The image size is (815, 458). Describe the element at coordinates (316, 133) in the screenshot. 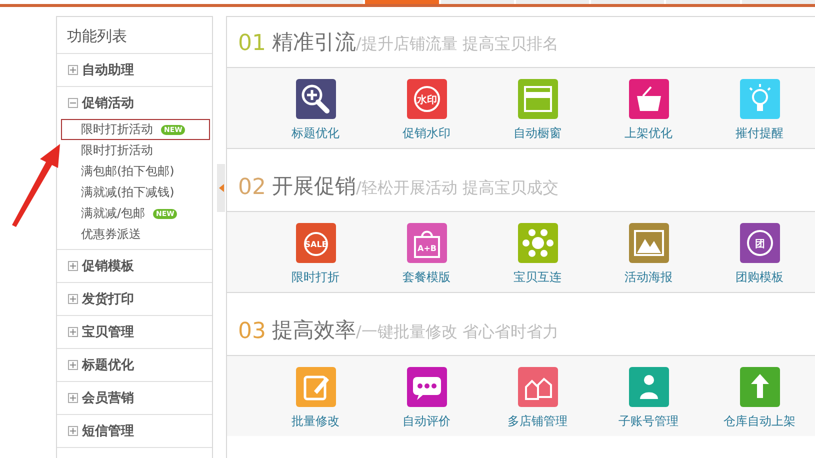

I see `tool-link: 标题优化` at that location.